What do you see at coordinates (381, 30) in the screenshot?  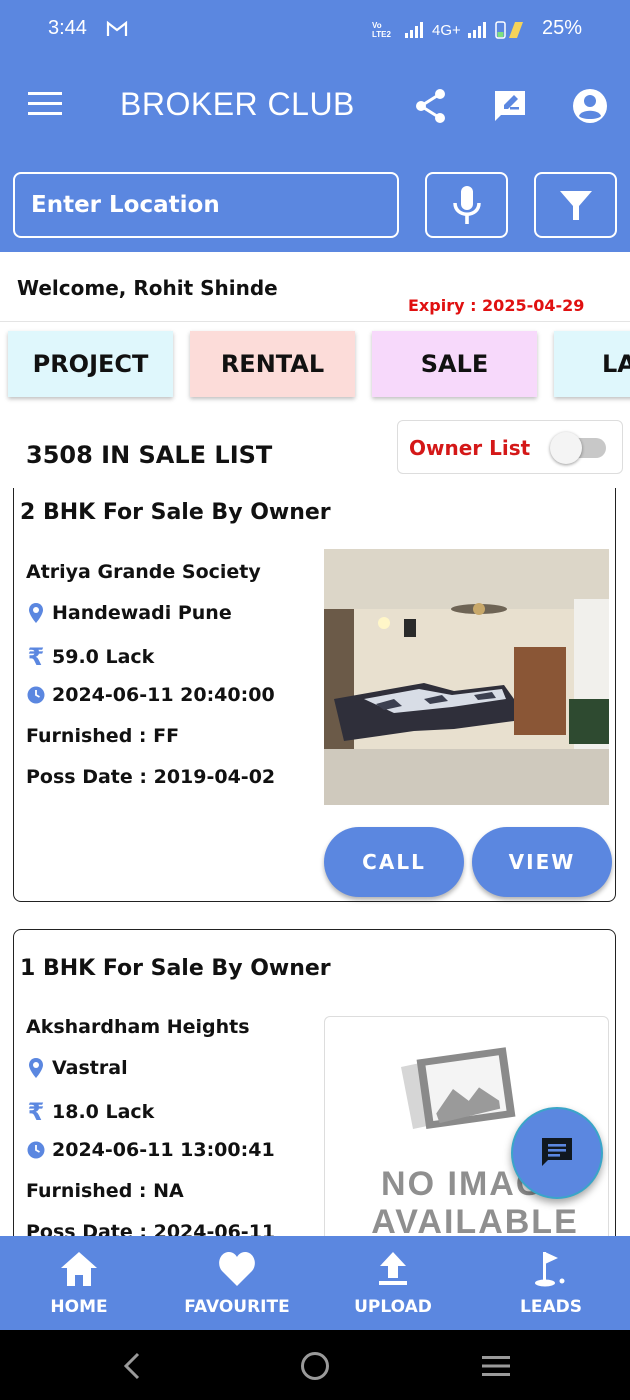 I see `lte-label: Vo LTE2` at bounding box center [381, 30].